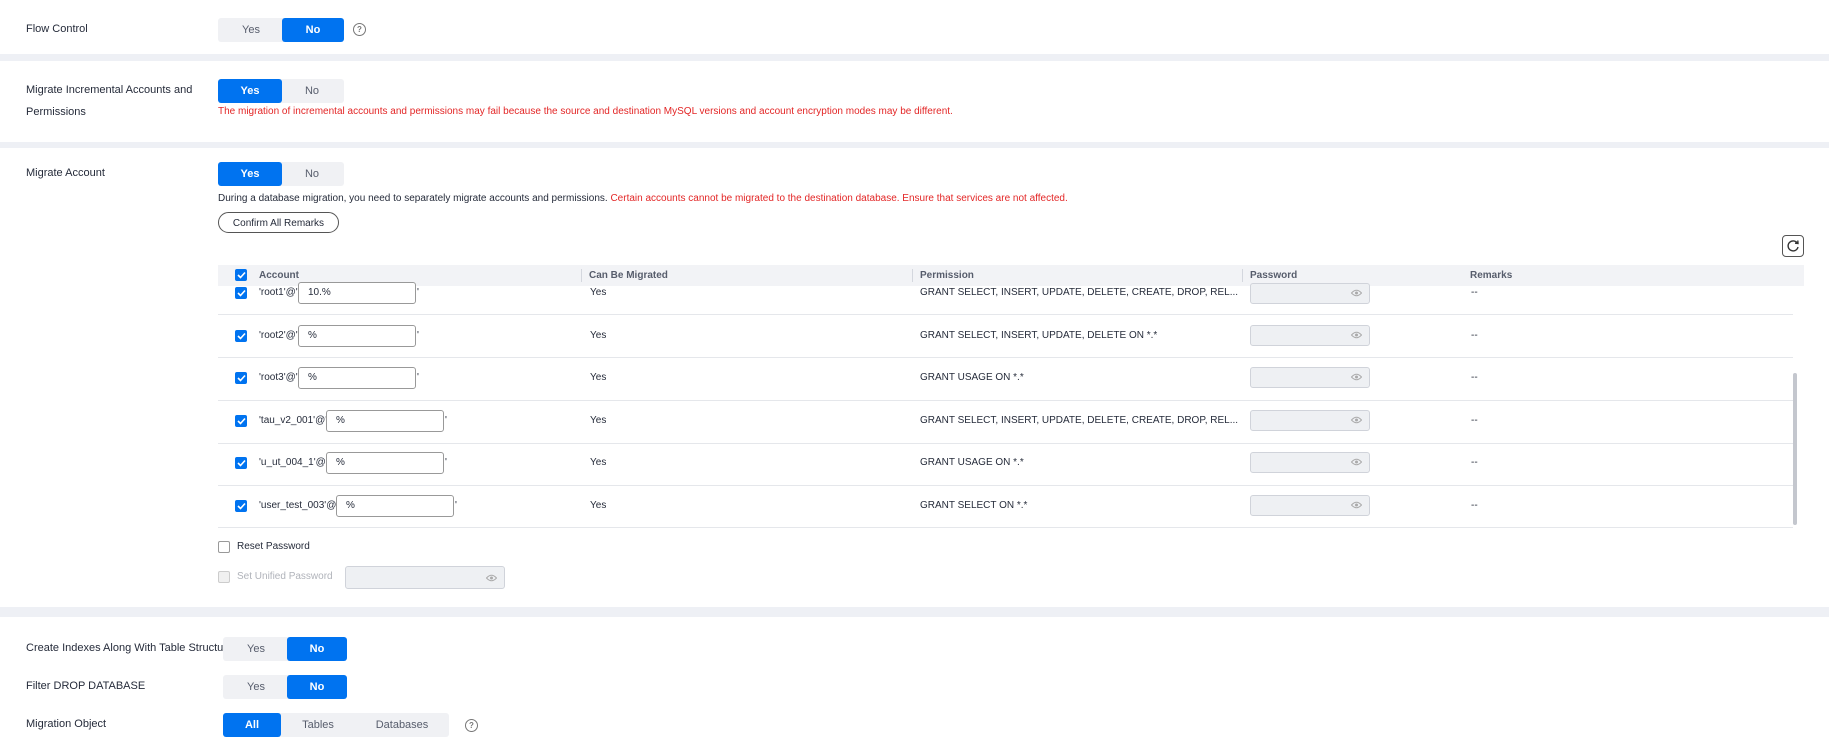  What do you see at coordinates (312, 91) in the screenshot?
I see `incremental-accounts-no-option: No` at bounding box center [312, 91].